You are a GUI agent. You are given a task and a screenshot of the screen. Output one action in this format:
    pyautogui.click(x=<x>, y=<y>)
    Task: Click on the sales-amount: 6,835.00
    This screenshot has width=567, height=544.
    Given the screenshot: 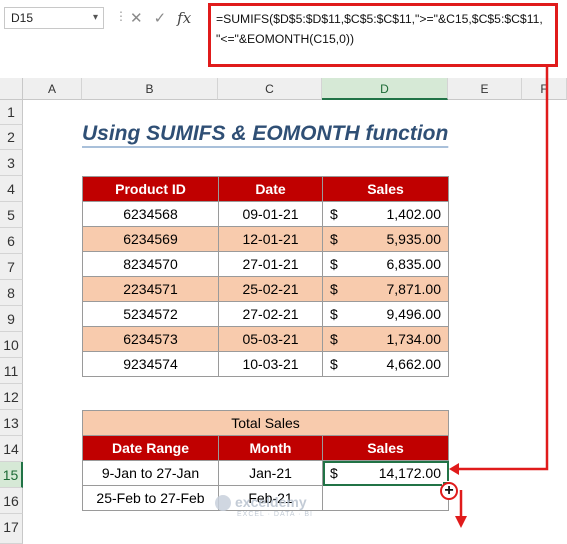 What is the action you would take?
    pyautogui.click(x=414, y=264)
    